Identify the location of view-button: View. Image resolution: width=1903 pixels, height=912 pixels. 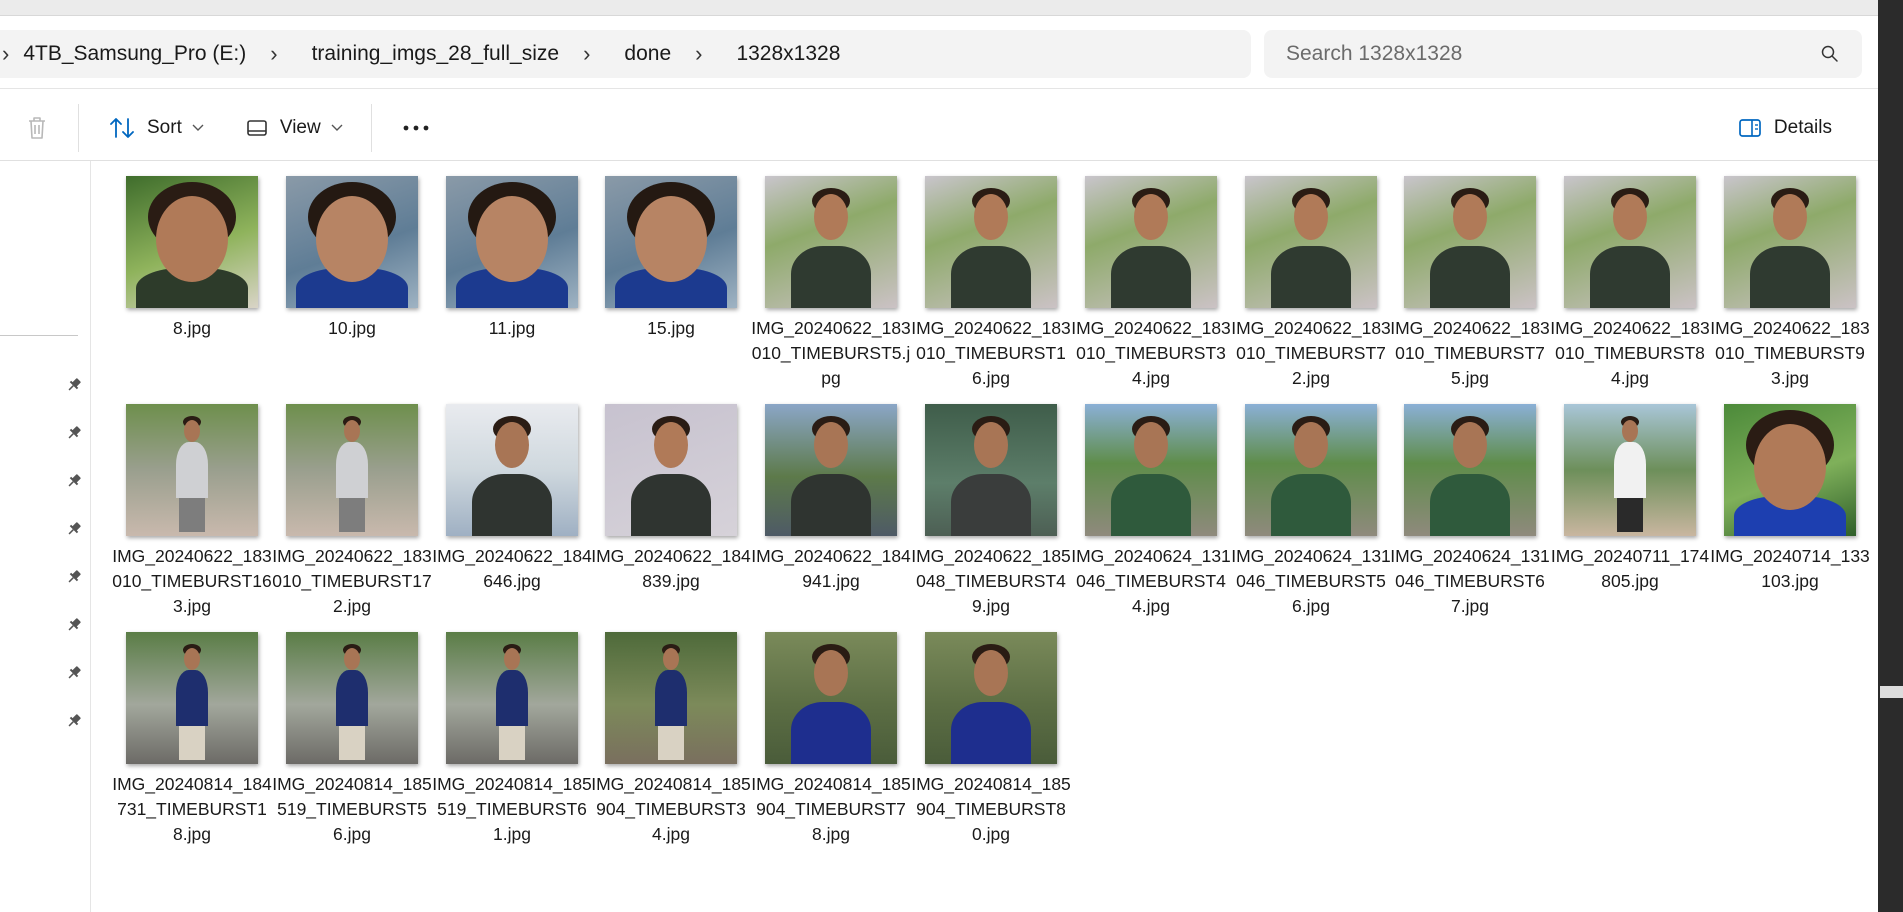
(294, 128).